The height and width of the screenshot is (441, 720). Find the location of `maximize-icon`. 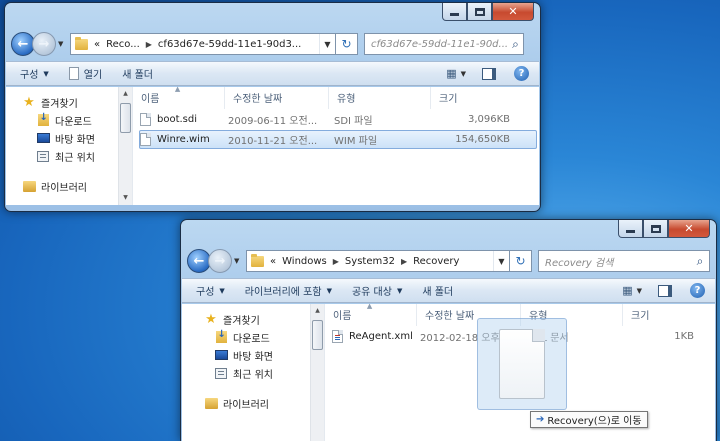

maximize-icon is located at coordinates (479, 11).